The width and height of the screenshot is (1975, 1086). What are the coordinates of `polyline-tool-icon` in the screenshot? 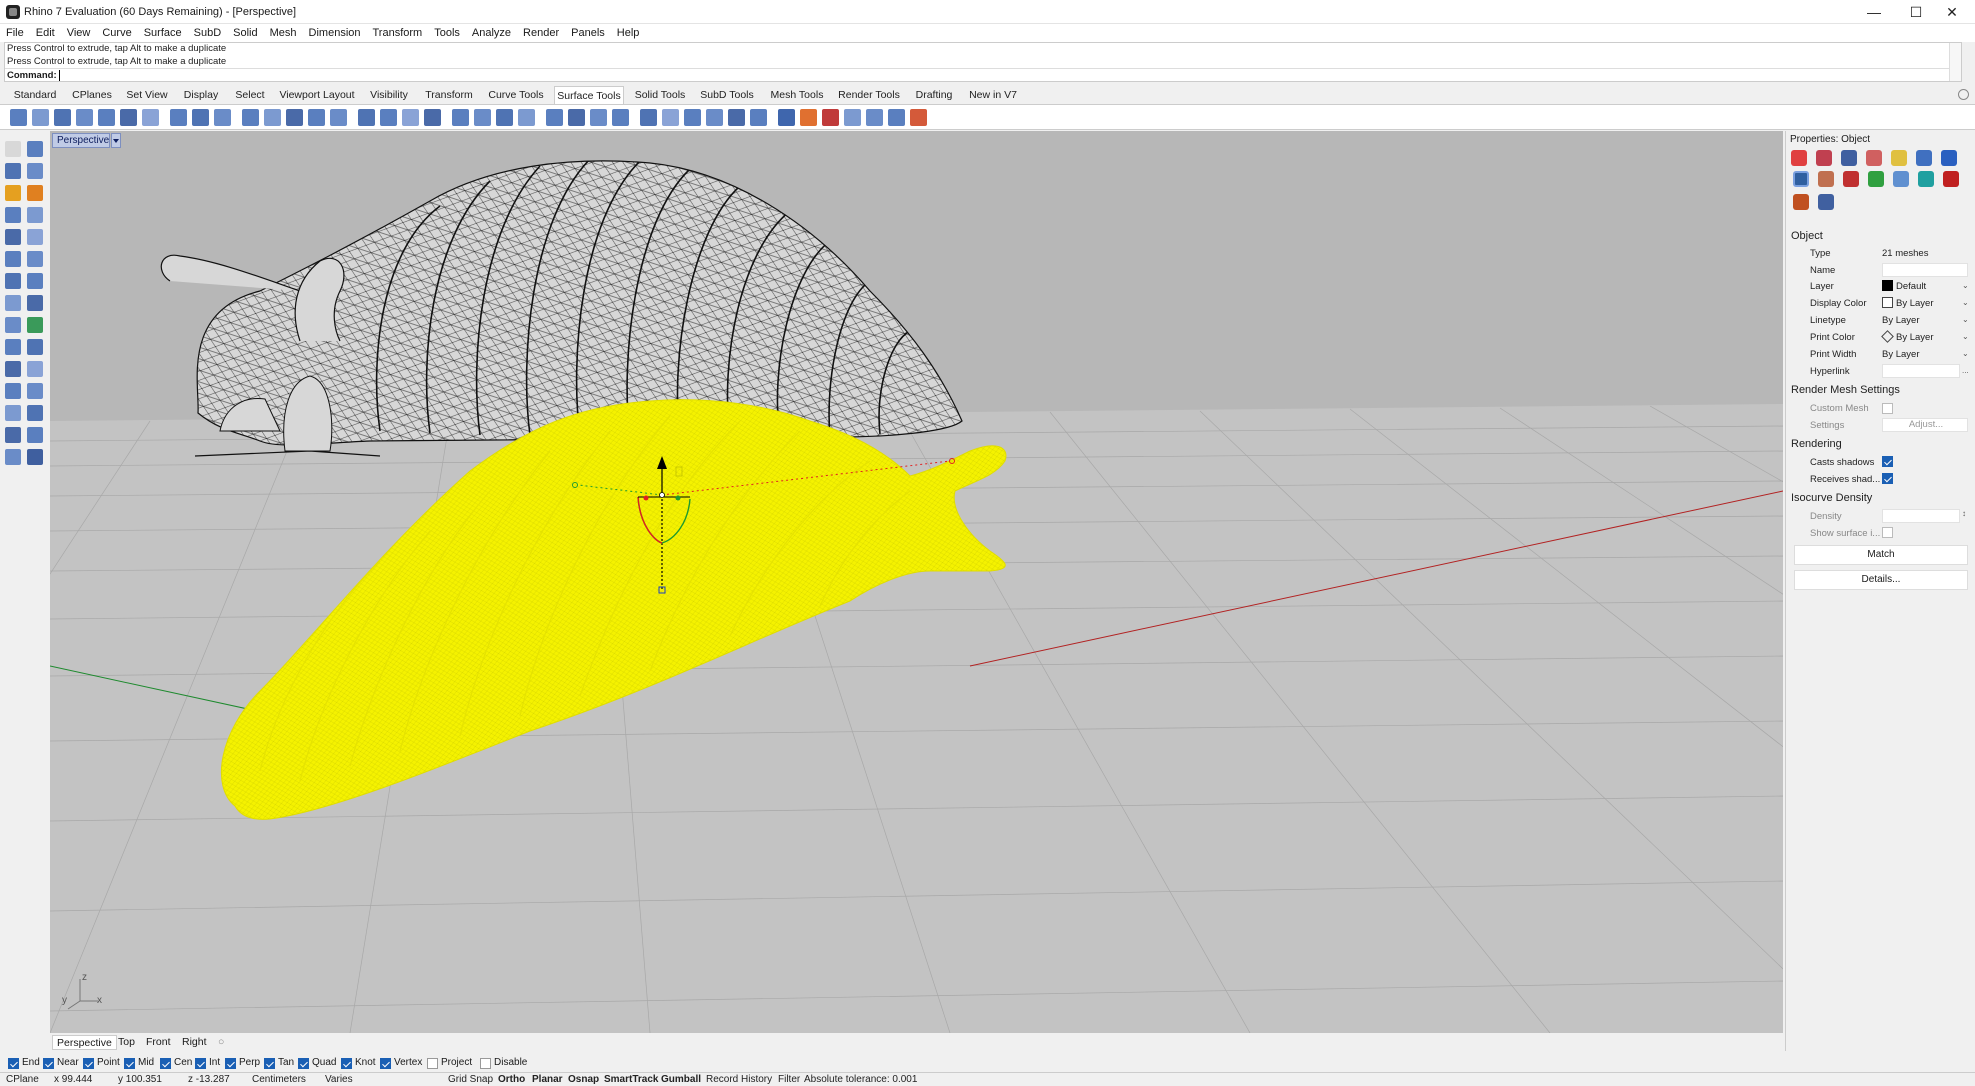 It's located at (35, 171).